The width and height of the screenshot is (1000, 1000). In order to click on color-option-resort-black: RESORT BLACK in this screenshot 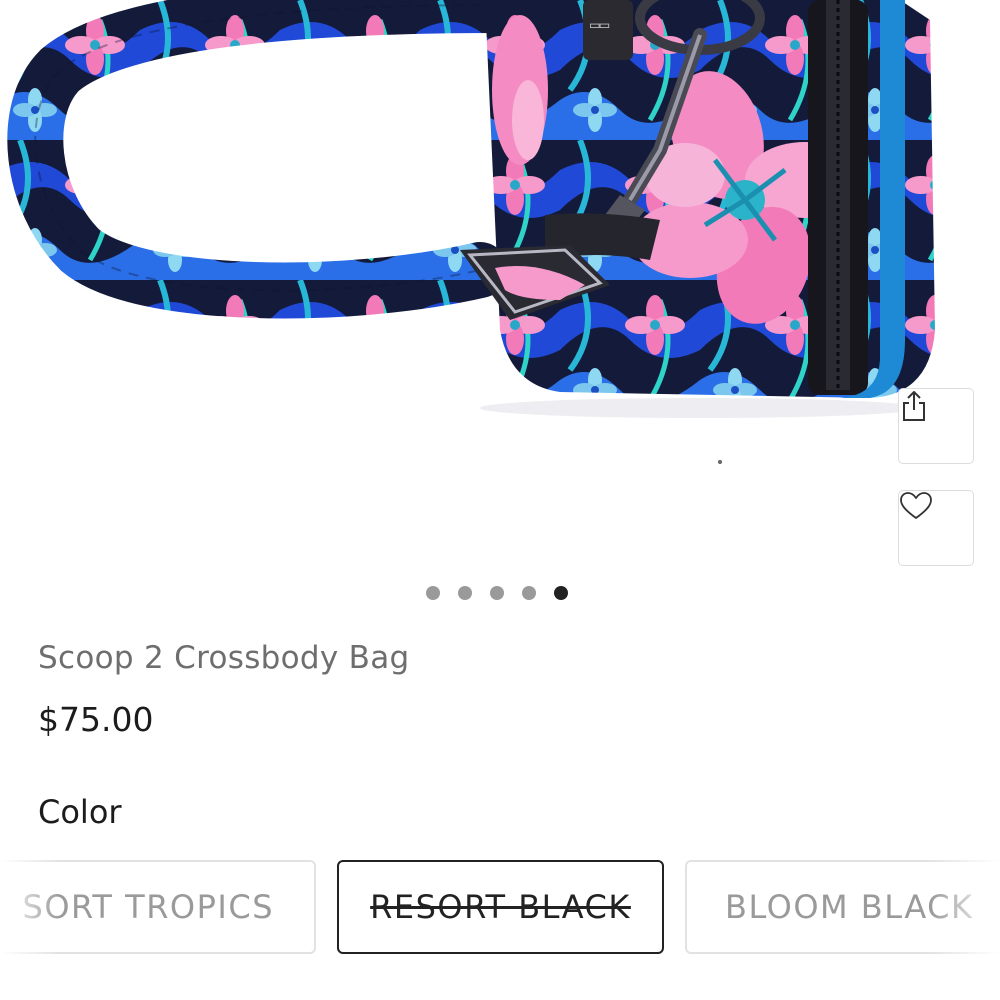, I will do `click(500, 907)`.